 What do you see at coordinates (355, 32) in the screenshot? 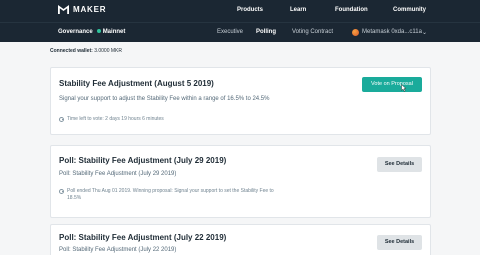
I see `metamask-icon` at bounding box center [355, 32].